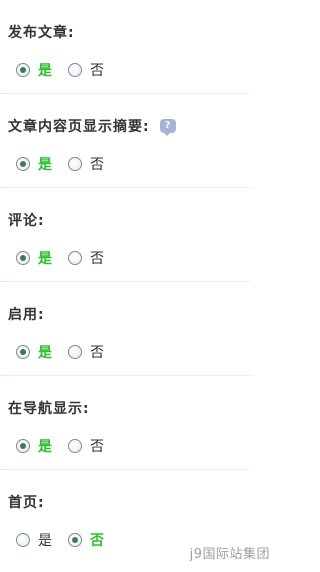 The image size is (320, 572). Describe the element at coordinates (229, 554) in the screenshot. I see `watermark: j9国际站集团` at that location.